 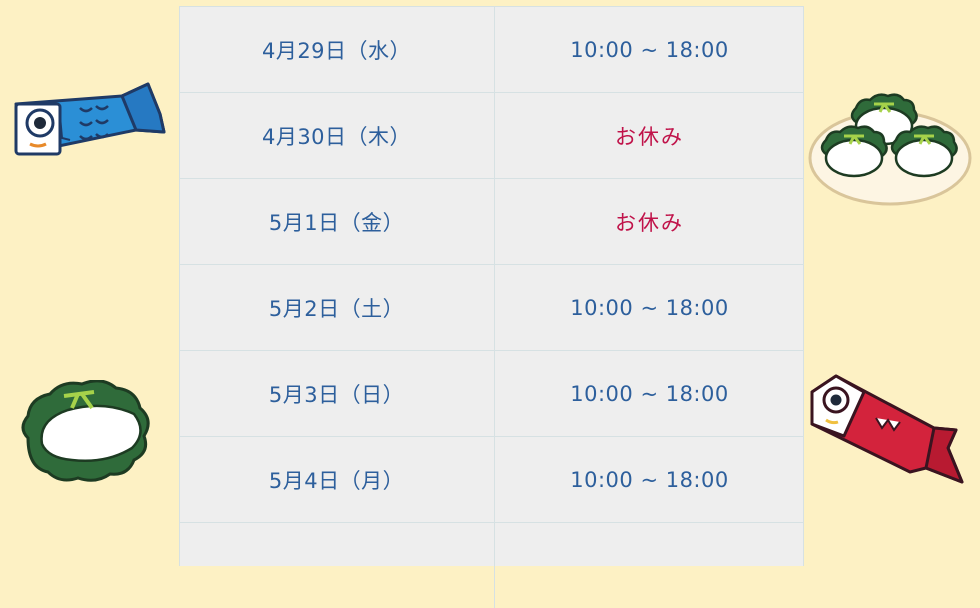 What do you see at coordinates (85, 431) in the screenshot?
I see `kashiwa-mochi-icon` at bounding box center [85, 431].